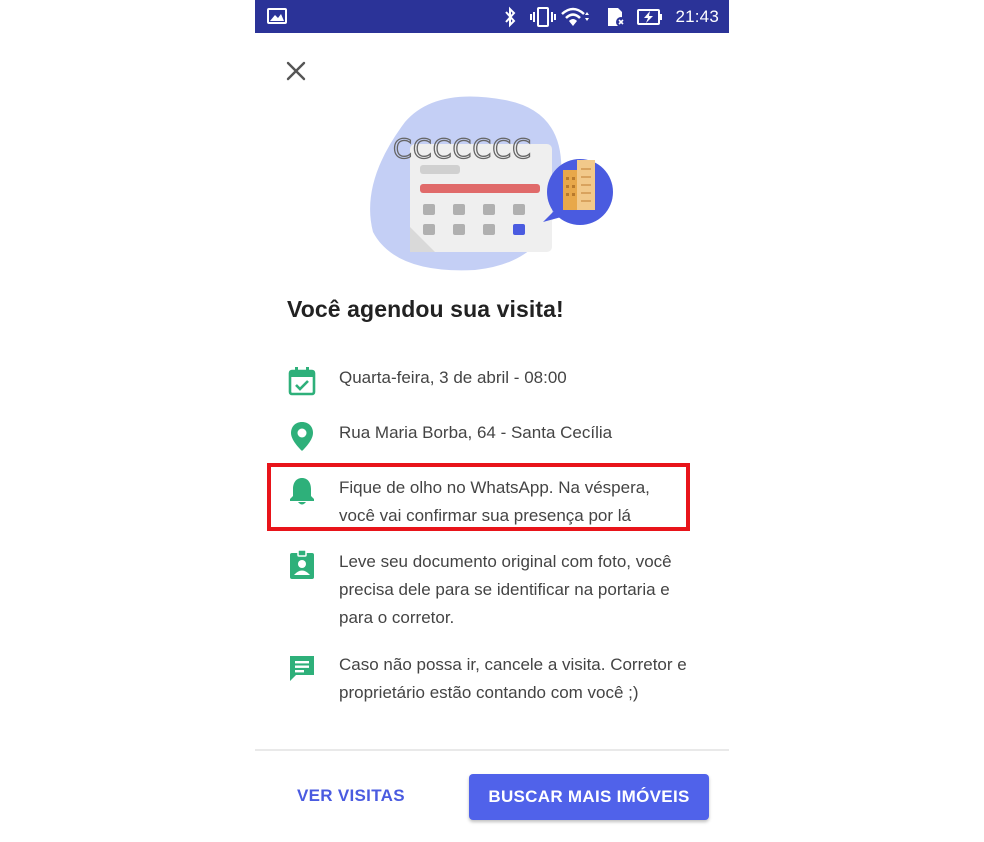  What do you see at coordinates (478, 497) in the screenshot?
I see `highlight-box` at bounding box center [478, 497].